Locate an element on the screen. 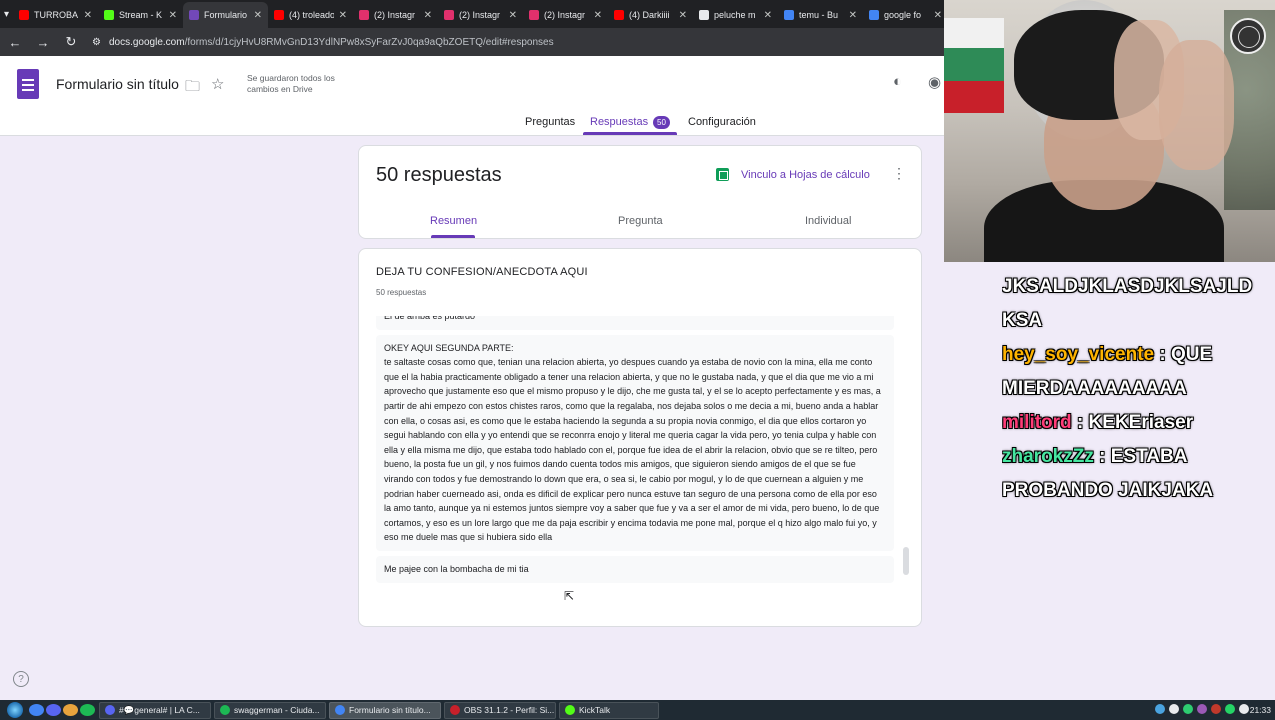 The height and width of the screenshot is (720, 1275). system-tray is located at coordinates (1202, 709).